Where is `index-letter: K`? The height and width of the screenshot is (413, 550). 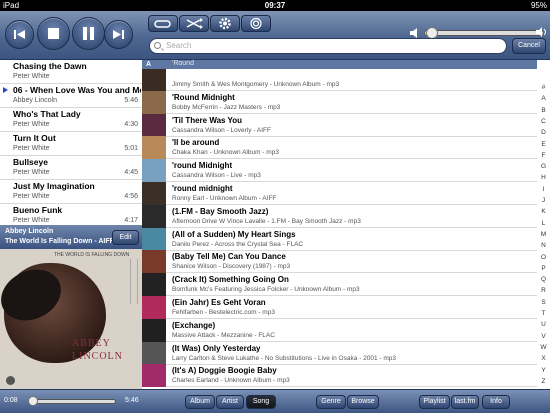 index-letter: K is located at coordinates (543, 211).